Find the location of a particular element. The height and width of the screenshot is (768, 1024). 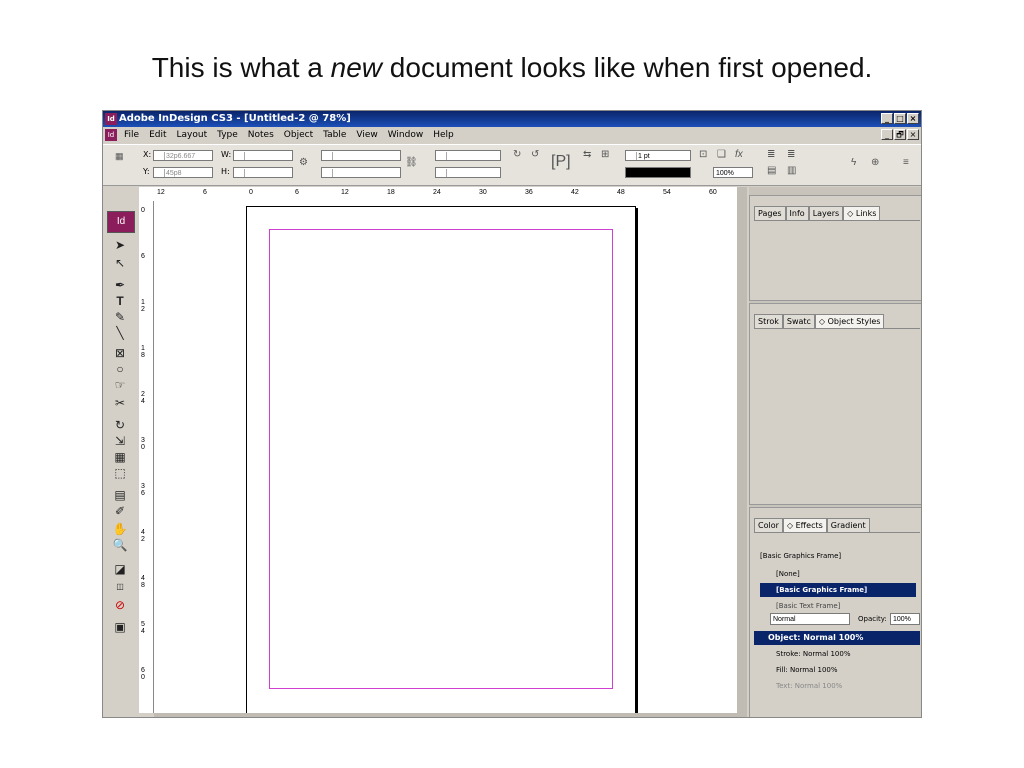

object-style-basic-graphics: [Basic Graphics Frame] is located at coordinates (838, 590).